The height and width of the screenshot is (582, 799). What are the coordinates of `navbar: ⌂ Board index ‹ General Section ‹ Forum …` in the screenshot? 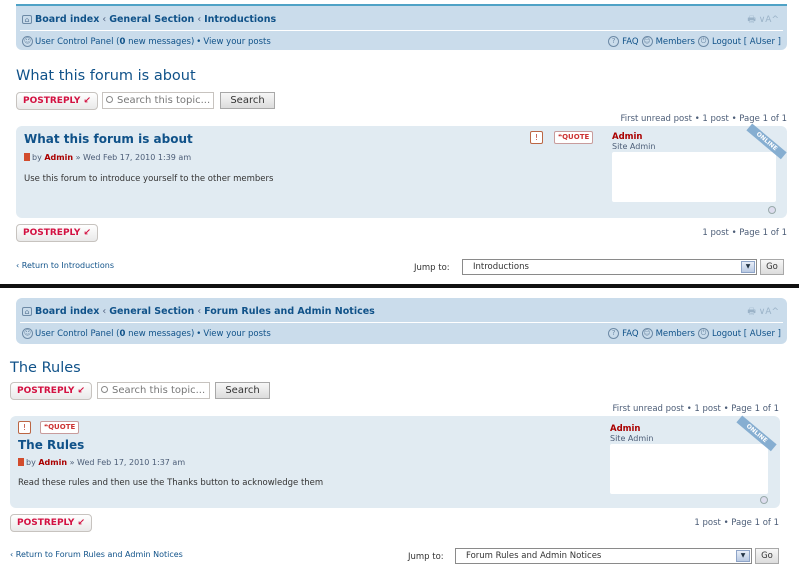 It's located at (401, 321).